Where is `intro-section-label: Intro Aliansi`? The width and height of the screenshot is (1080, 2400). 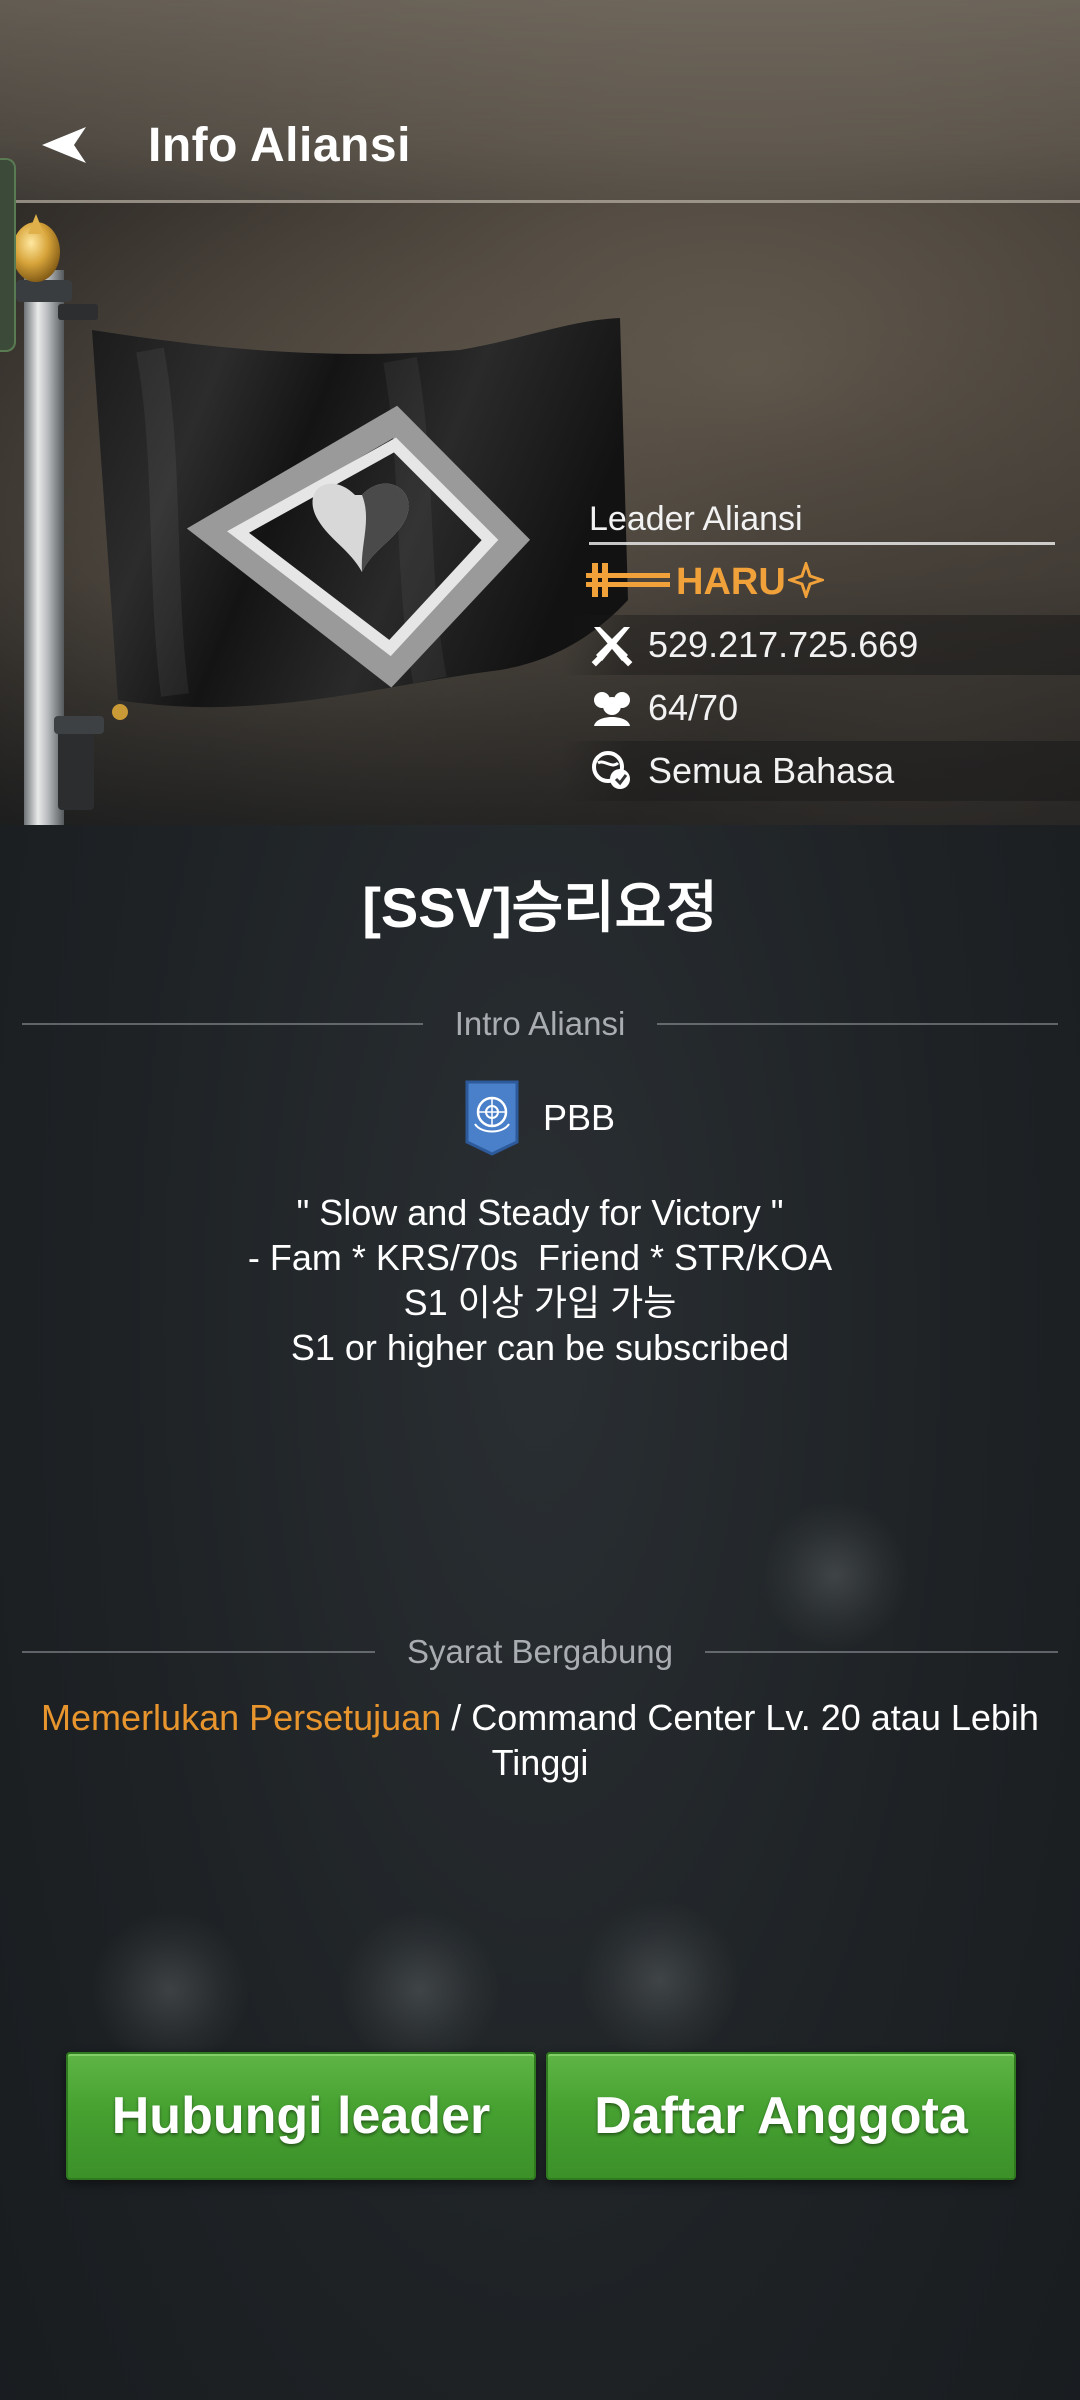 intro-section-label: Intro Aliansi is located at coordinates (540, 1023).